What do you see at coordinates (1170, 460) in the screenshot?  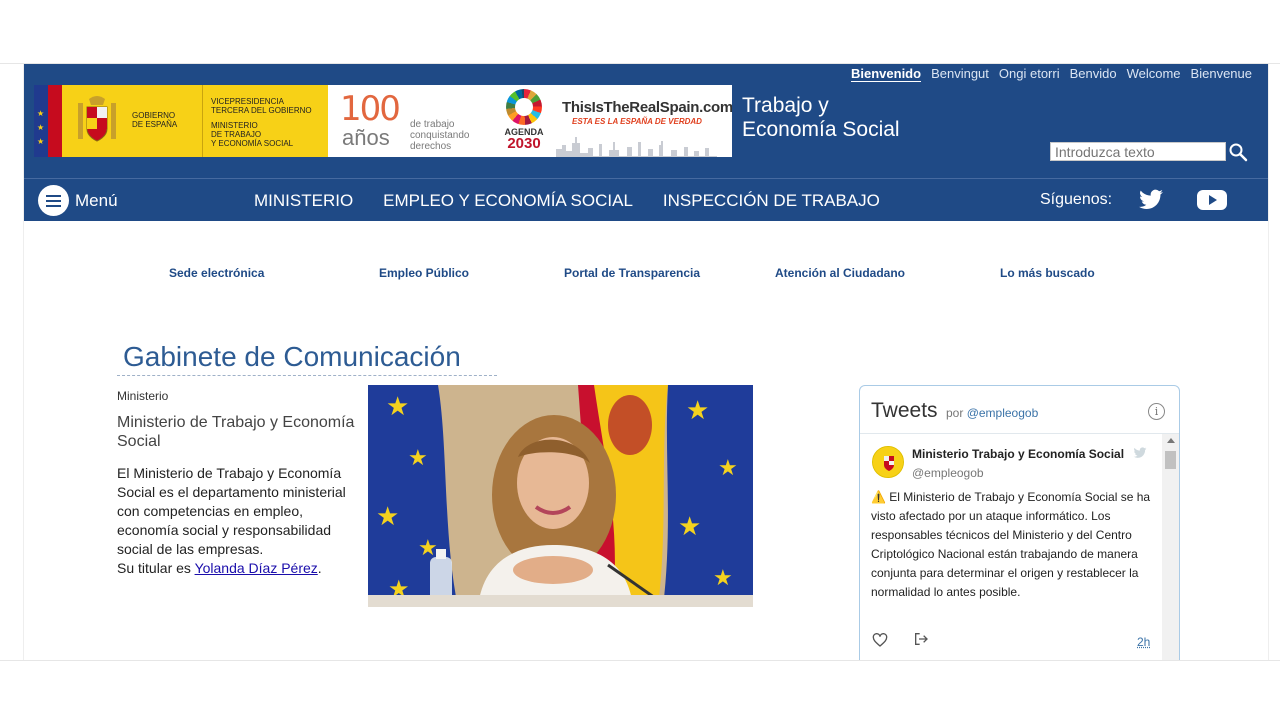 I see `scroll-thumb` at bounding box center [1170, 460].